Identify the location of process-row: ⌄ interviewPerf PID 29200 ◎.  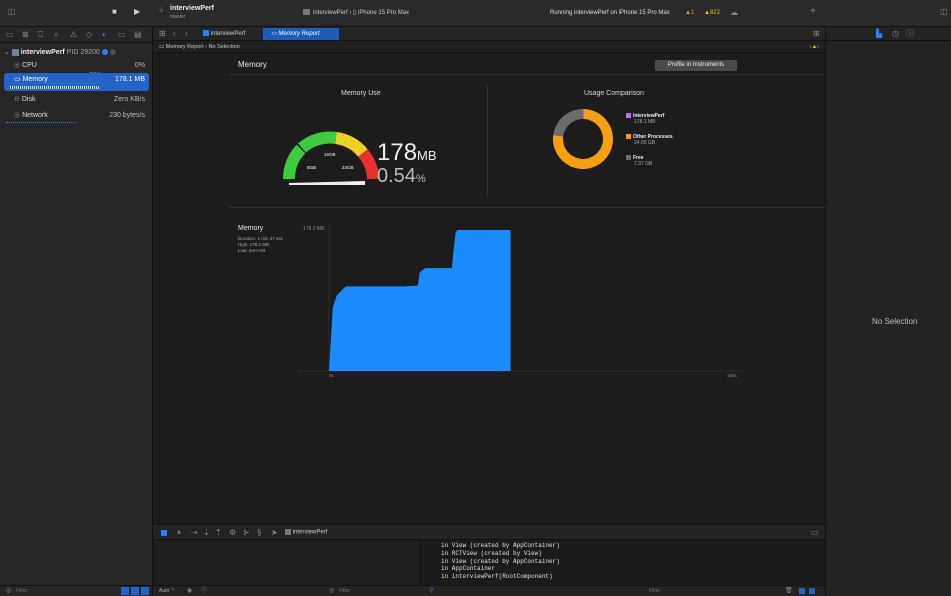
(76, 53).